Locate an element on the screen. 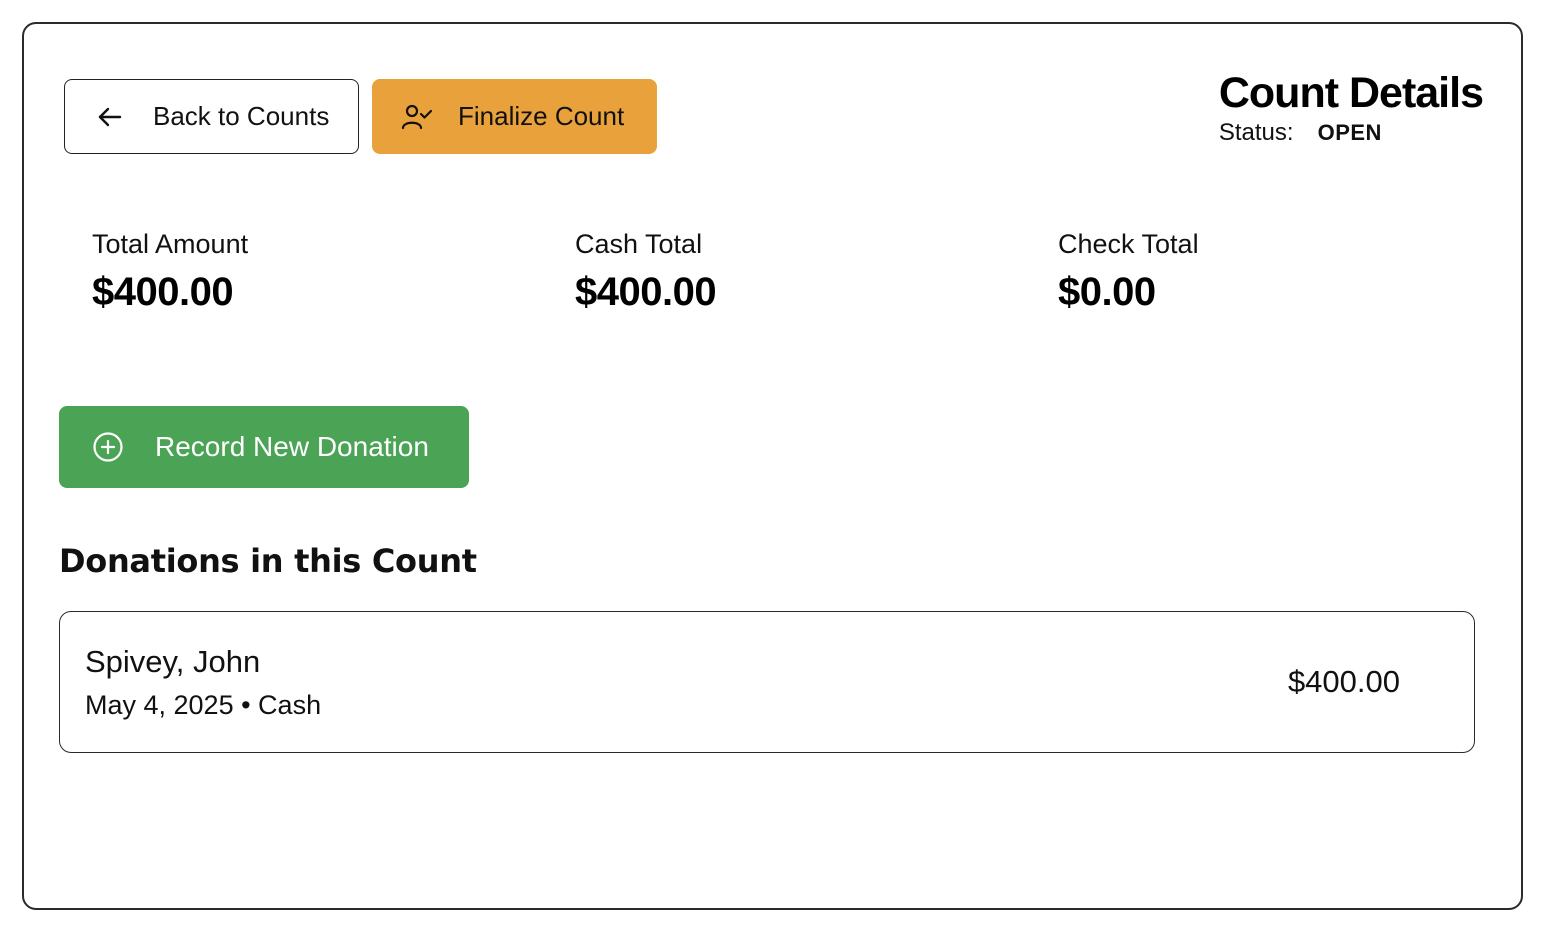 The width and height of the screenshot is (1542, 938). page-header: Count Details Status: OPEN is located at coordinates (1351, 108).